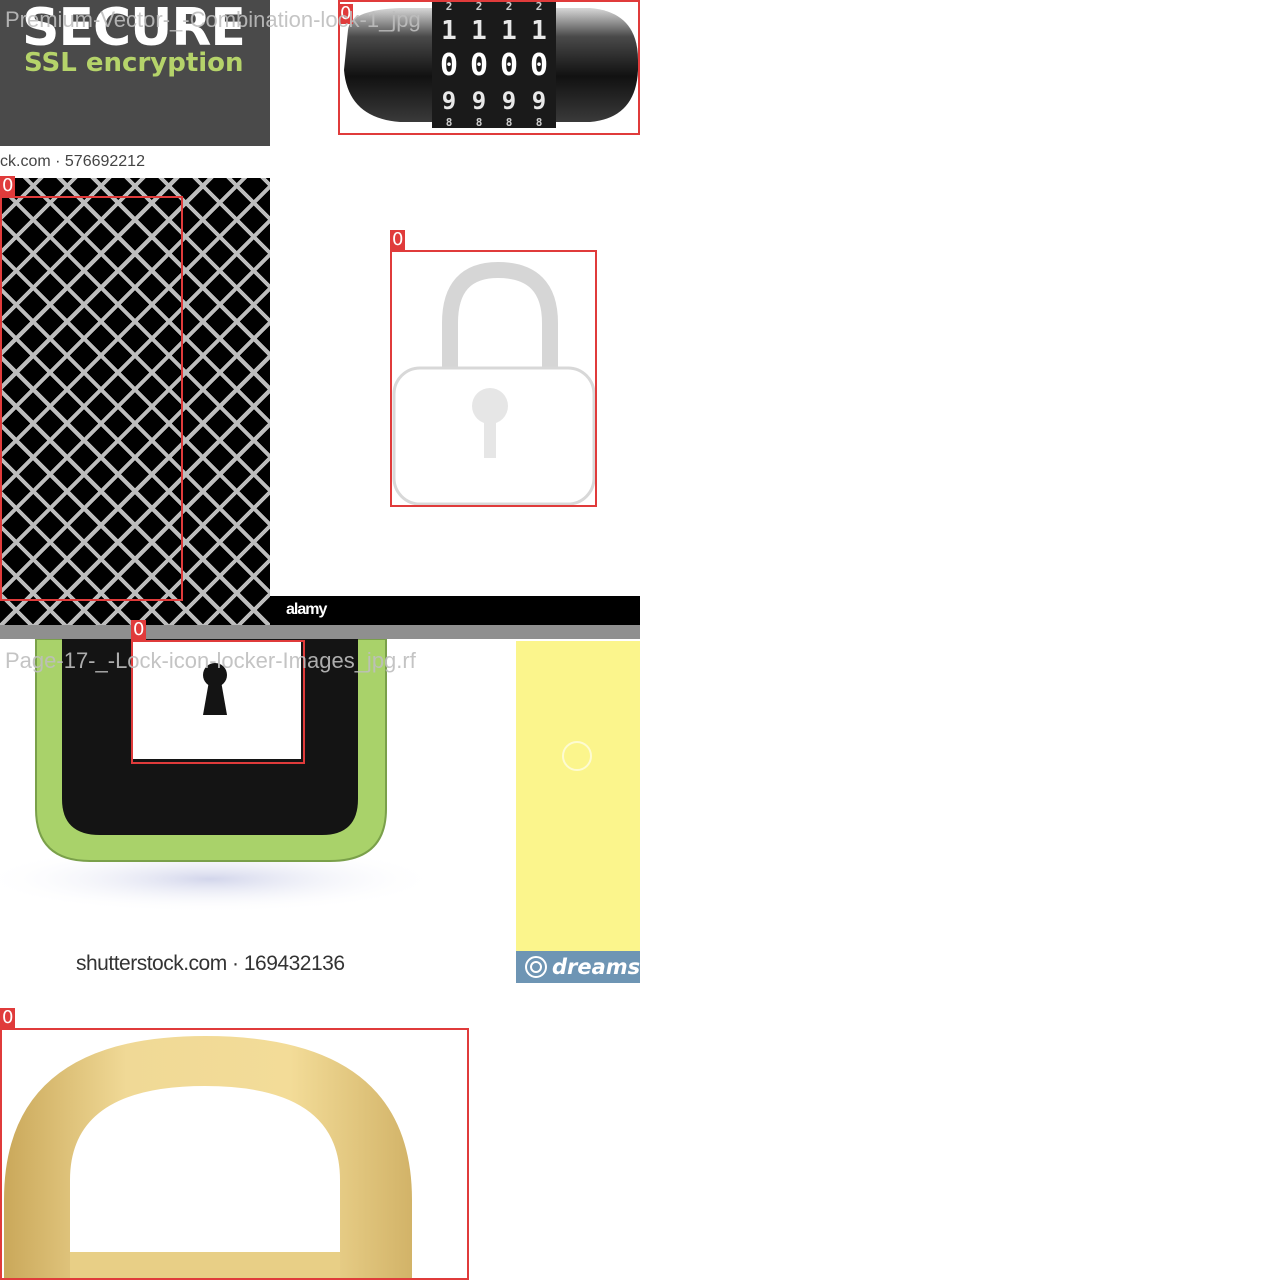 The width and height of the screenshot is (1280, 1280). I want to click on yellow-dreamstime-tile, so click(578, 796).